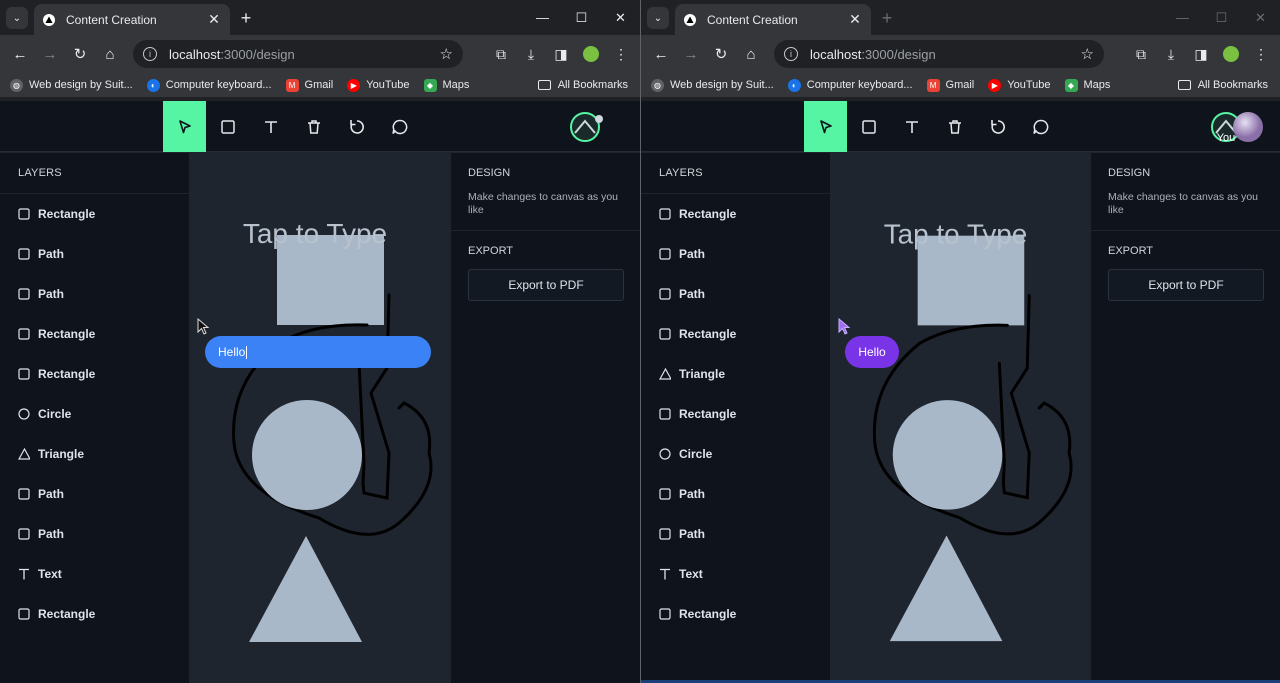  I want to click on chat-bubble: Hello, so click(872, 352).